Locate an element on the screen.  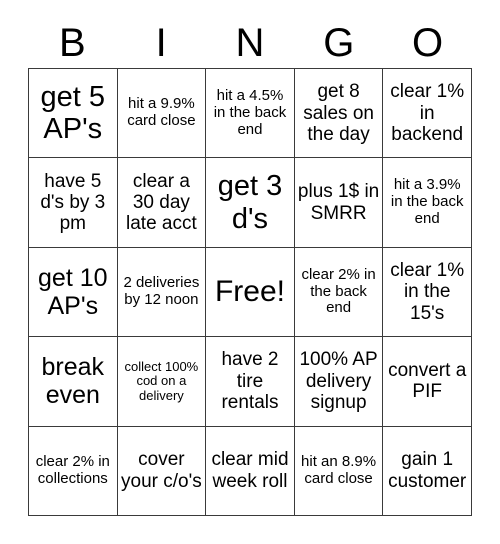
bingo-cell-o3: clear 1% in the 15's is located at coordinates (427, 292).